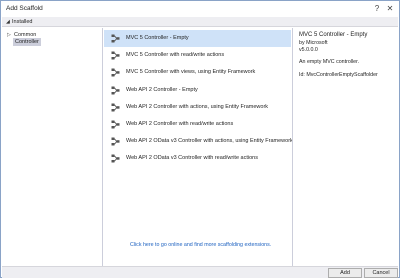  Describe the element at coordinates (197, 38) in the screenshot. I see `scaffold-item: MVC 5 Controller - Empty` at that location.